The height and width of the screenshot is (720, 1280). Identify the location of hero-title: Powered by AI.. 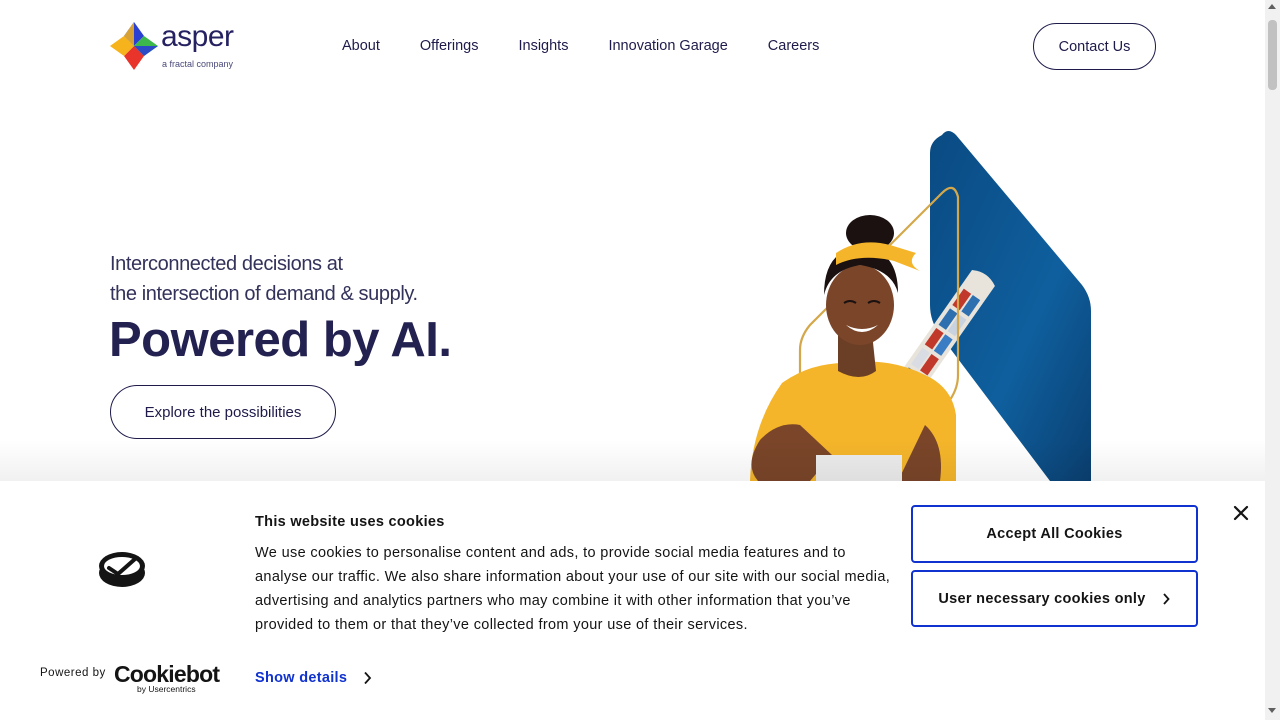
(280, 340).